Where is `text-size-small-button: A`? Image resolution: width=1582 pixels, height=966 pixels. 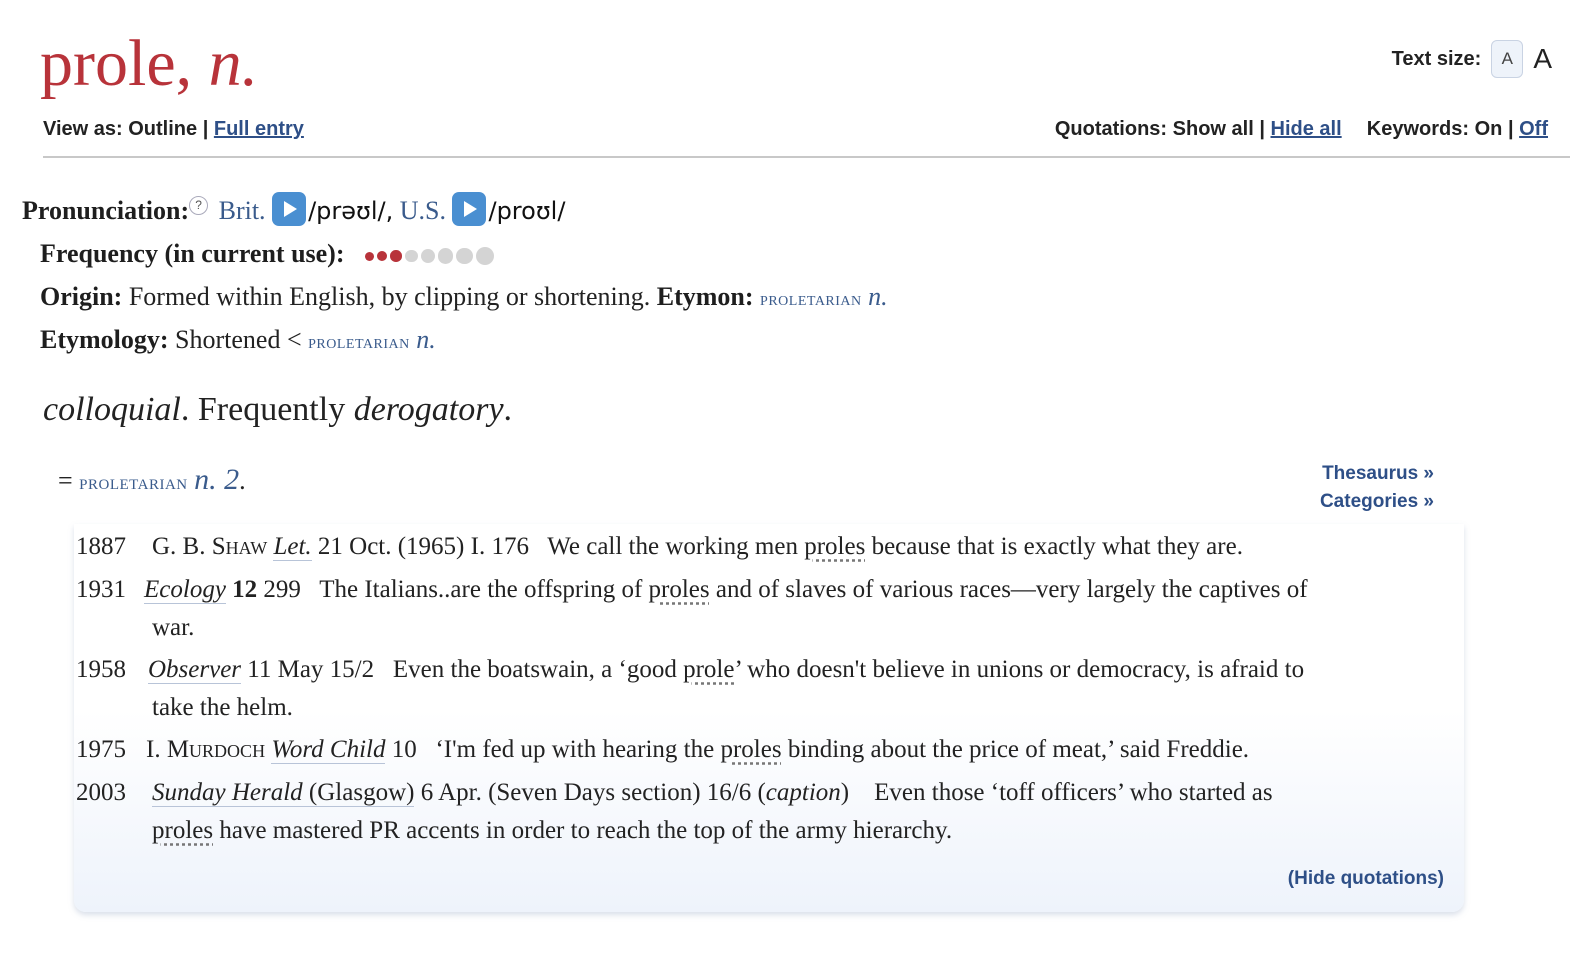
text-size-small-button: A is located at coordinates (1507, 59).